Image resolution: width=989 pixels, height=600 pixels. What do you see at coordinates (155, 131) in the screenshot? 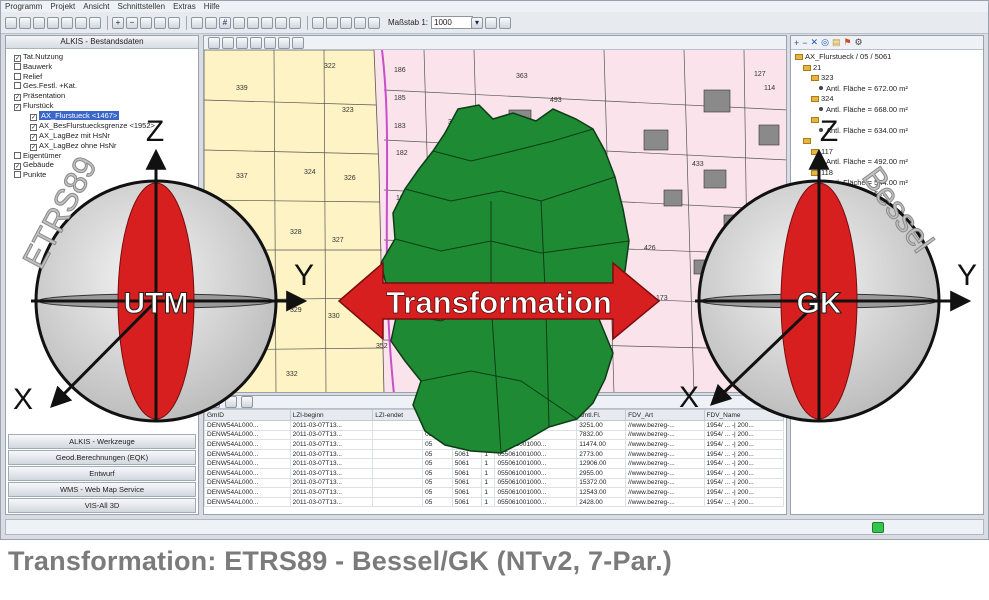
I see `left-axis-z-label: Z` at bounding box center [155, 131].